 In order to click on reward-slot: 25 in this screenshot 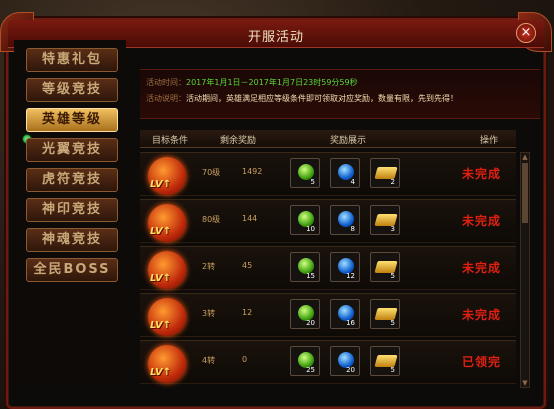, I will do `click(305, 361)`.